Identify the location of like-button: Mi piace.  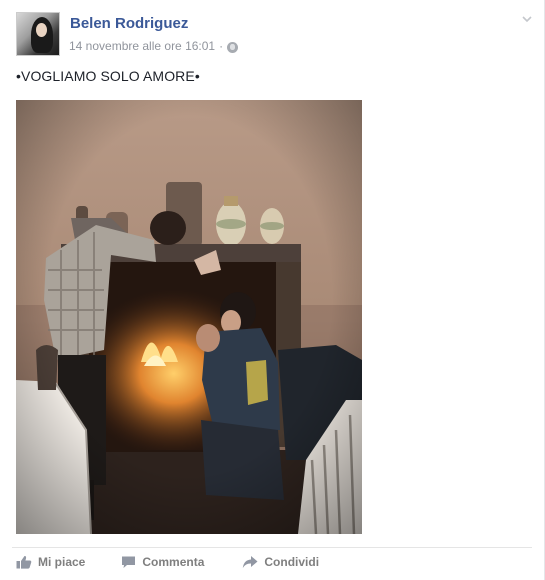
(50, 562).